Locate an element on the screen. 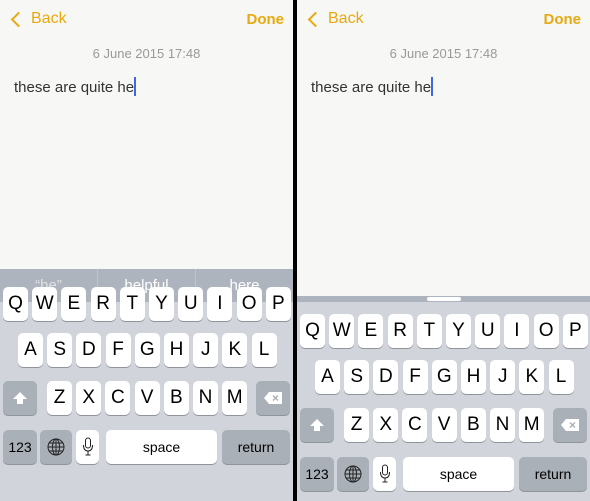 The height and width of the screenshot is (501, 590). back-label: Back is located at coordinates (49, 18).